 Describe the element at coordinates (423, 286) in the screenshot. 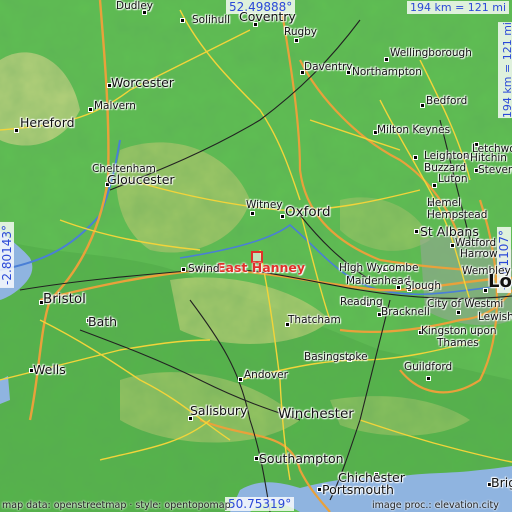

I see `place-slough: Slough` at that location.